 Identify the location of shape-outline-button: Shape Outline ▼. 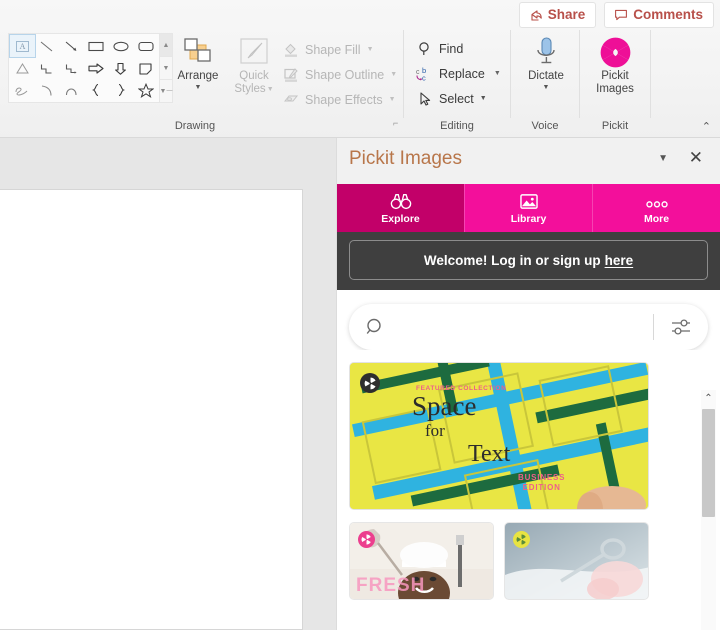
(339, 74).